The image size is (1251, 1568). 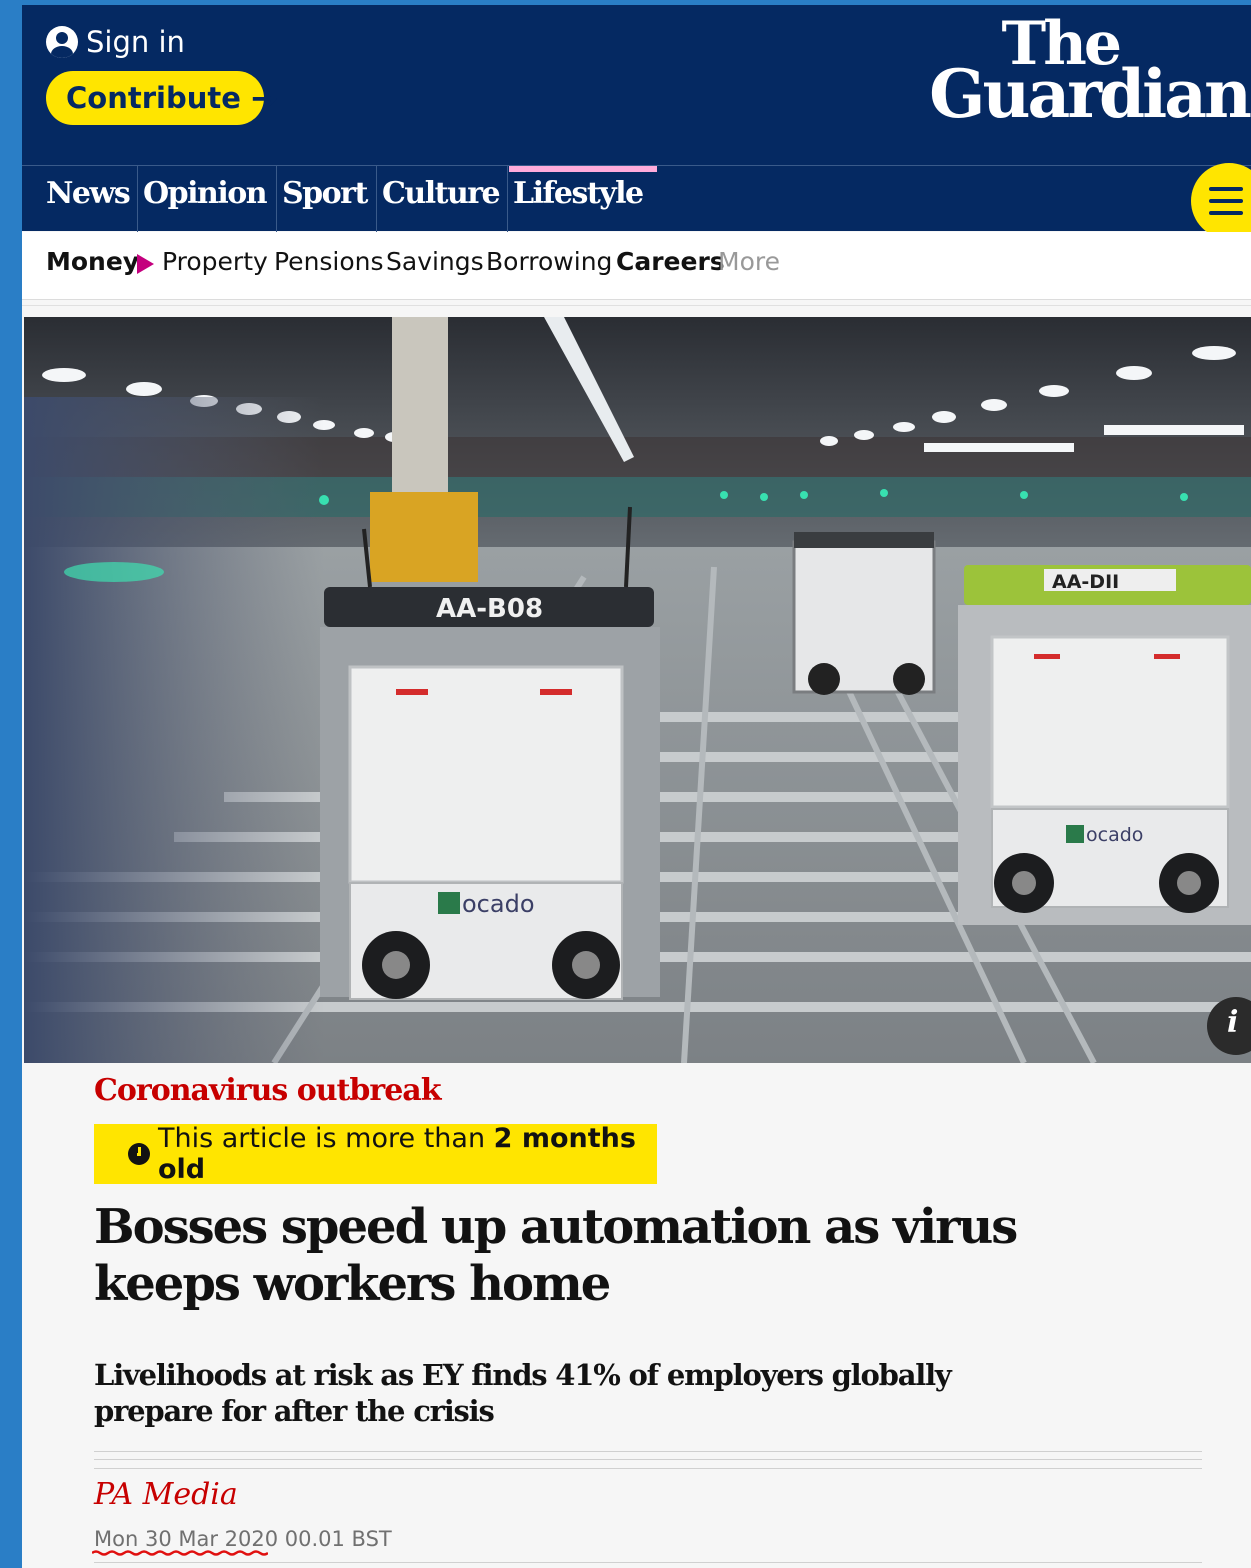 I want to click on primary-nav: News Opinion Sport Culture Lifestyle, so click(x=636, y=198).